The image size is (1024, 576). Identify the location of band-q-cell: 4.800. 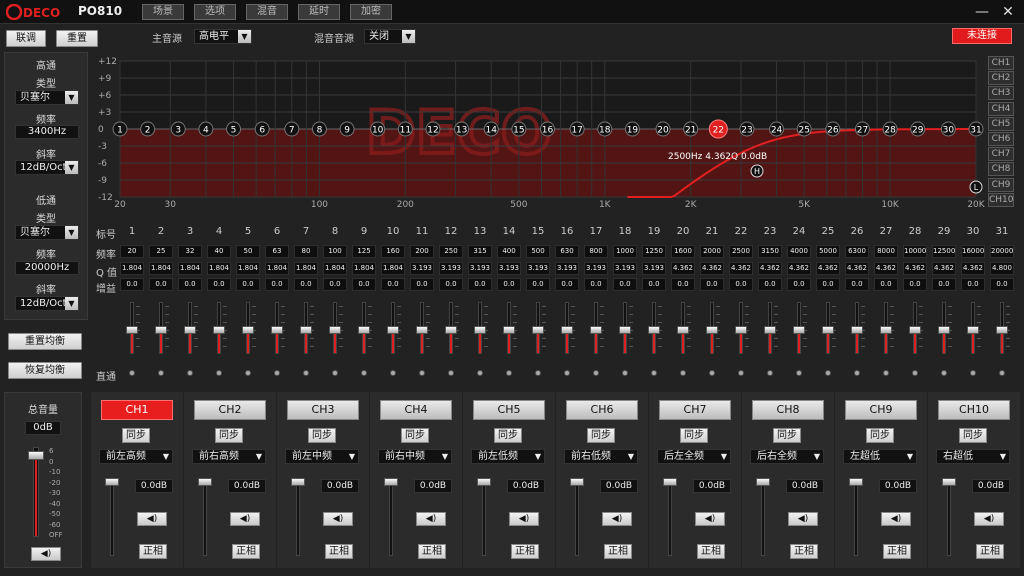
(1002, 268).